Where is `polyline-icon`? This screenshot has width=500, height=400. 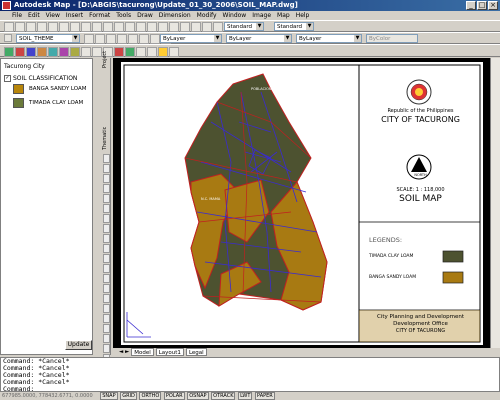 polyline-icon is located at coordinates (106, 168).